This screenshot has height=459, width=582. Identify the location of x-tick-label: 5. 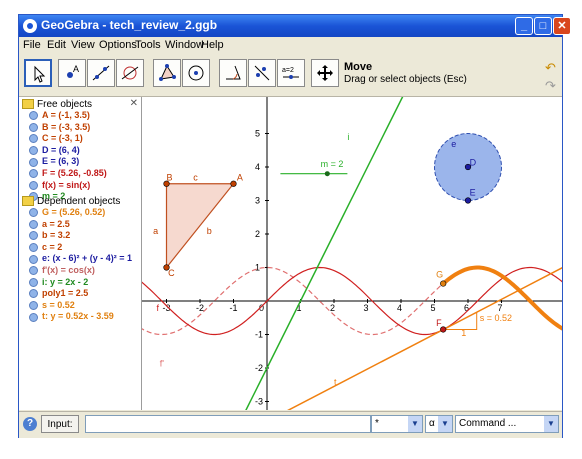
(433, 308).